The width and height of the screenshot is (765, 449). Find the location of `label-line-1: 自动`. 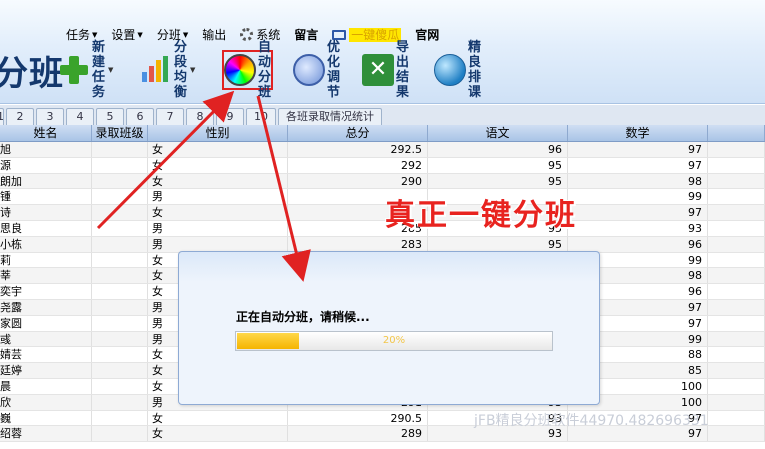

label-line-1: 自动 is located at coordinates (265, 55).